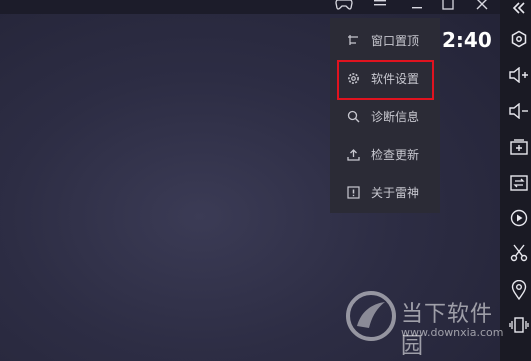  Describe the element at coordinates (425, 324) in the screenshot. I see `watermark: 当下软件园 www.downxia.com` at that location.